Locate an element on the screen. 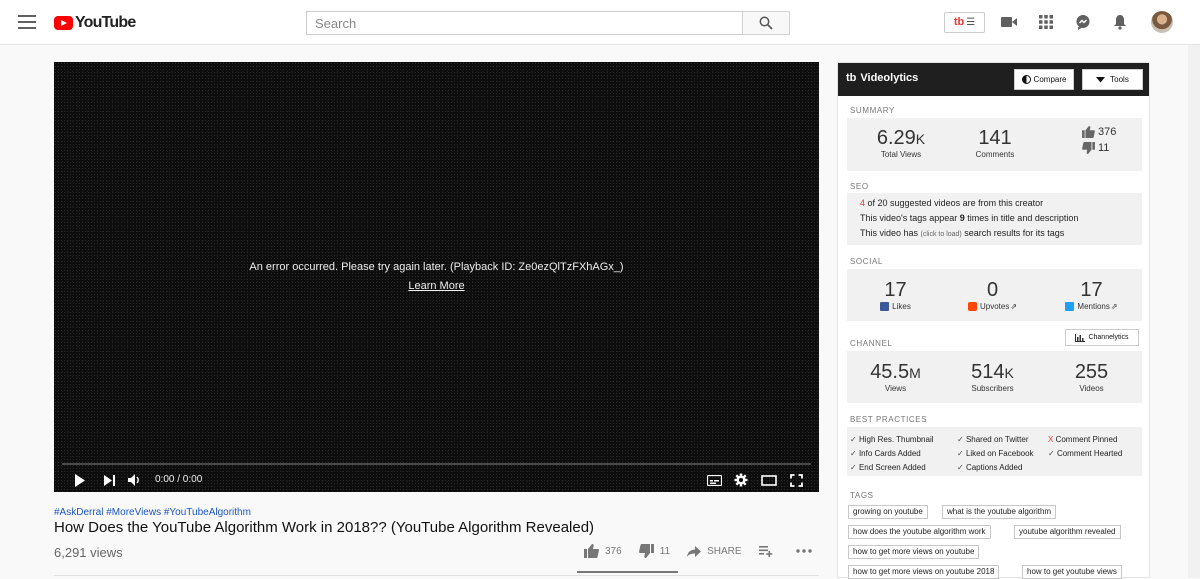 Image resolution: width=1200 pixels, height=579 pixels. external-link-icon: ⇗ is located at coordinates (1014, 306).